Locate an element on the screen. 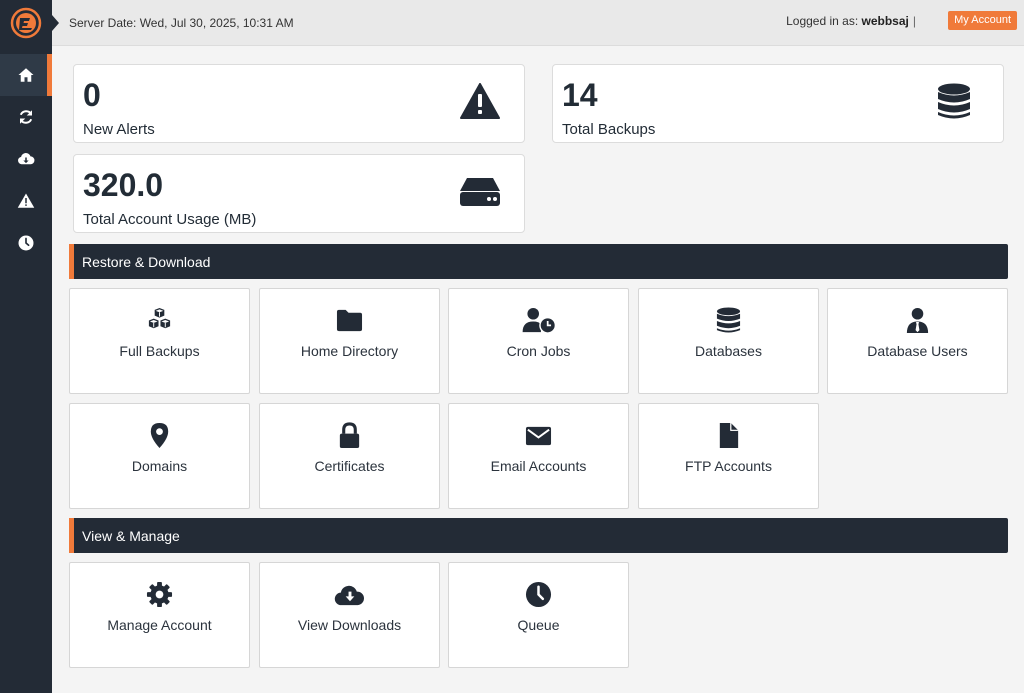  sidebar-item-backups is located at coordinates (26, 117).